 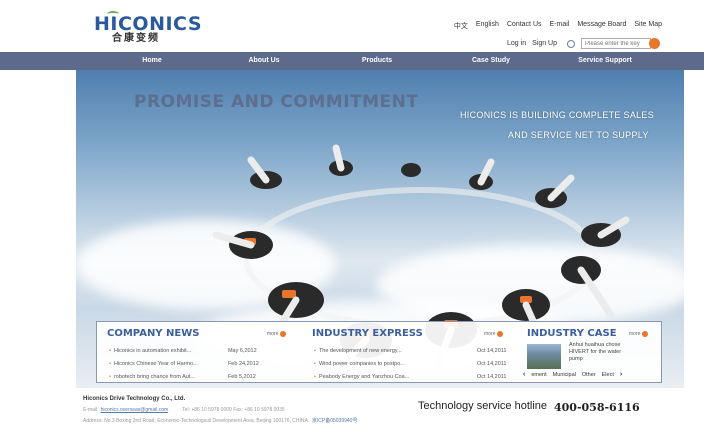 I want to click on link-email: E-mail, so click(x=560, y=26).